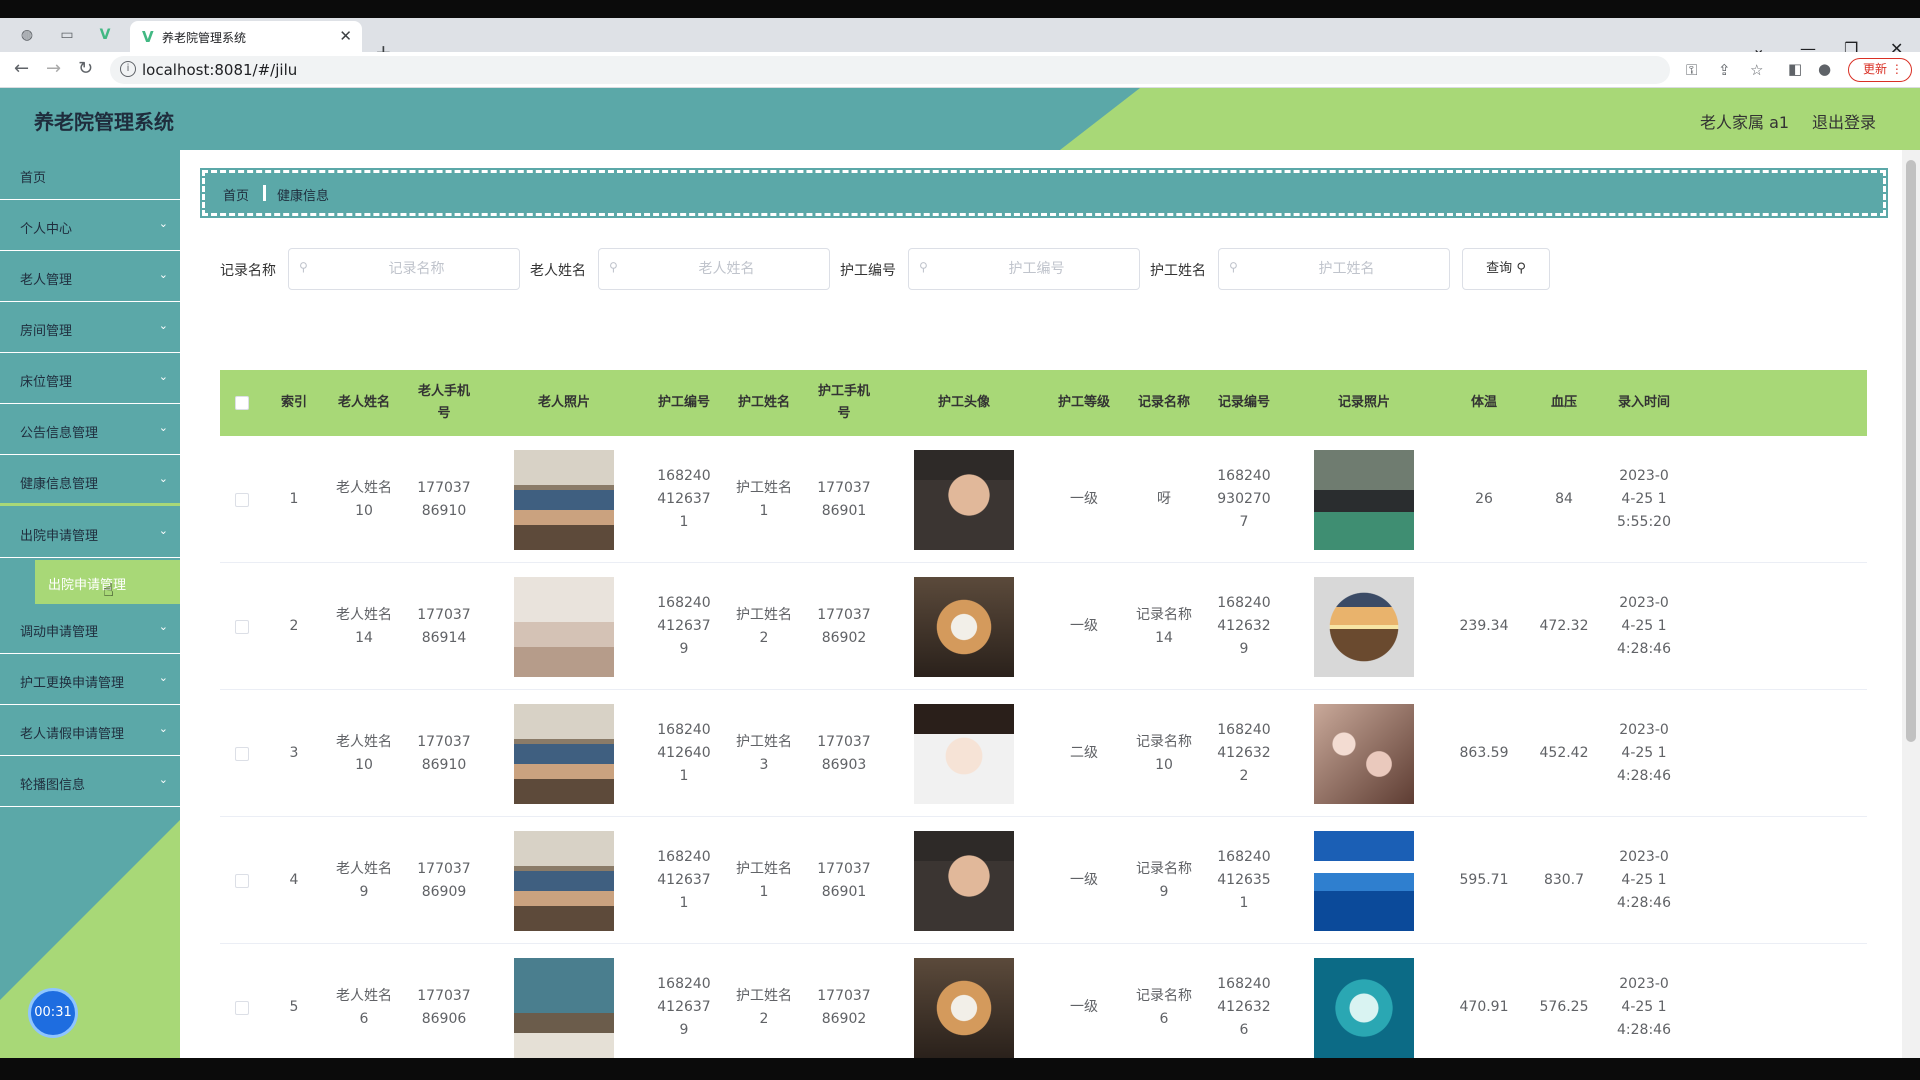 The height and width of the screenshot is (1080, 1920). What do you see at coordinates (1564, 499) in the screenshot?
I see `col-pressure-cell: 84` at bounding box center [1564, 499].